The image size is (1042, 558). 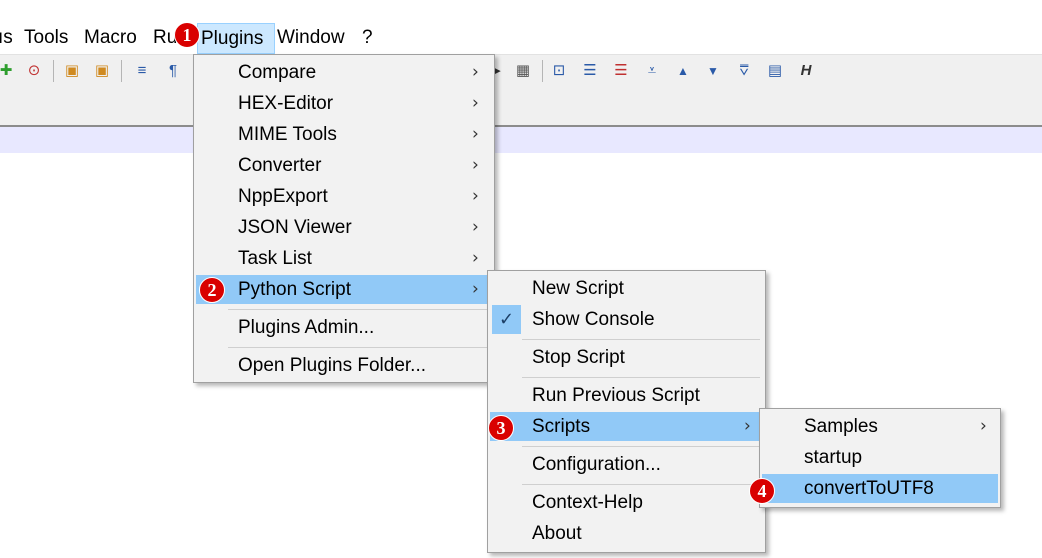 I want to click on menu-item-label: MIME Tools, so click(x=287, y=134).